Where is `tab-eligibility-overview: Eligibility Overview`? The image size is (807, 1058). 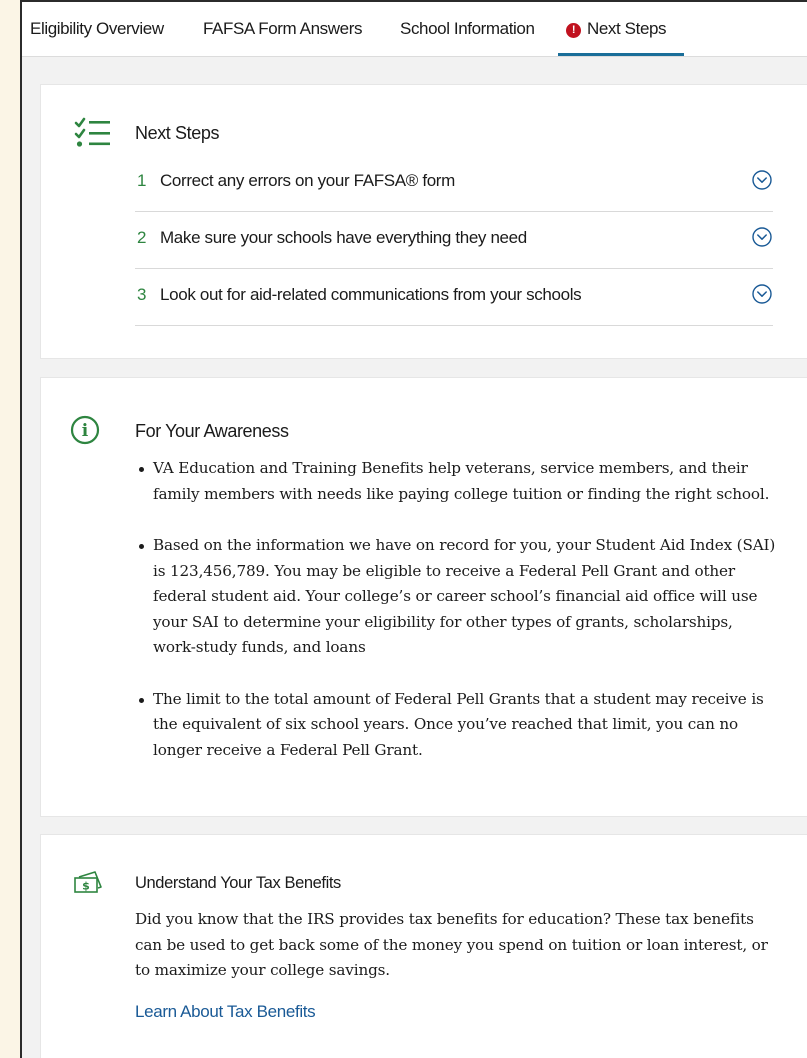
tab-eligibility-overview: Eligibility Overview is located at coordinates (97, 37).